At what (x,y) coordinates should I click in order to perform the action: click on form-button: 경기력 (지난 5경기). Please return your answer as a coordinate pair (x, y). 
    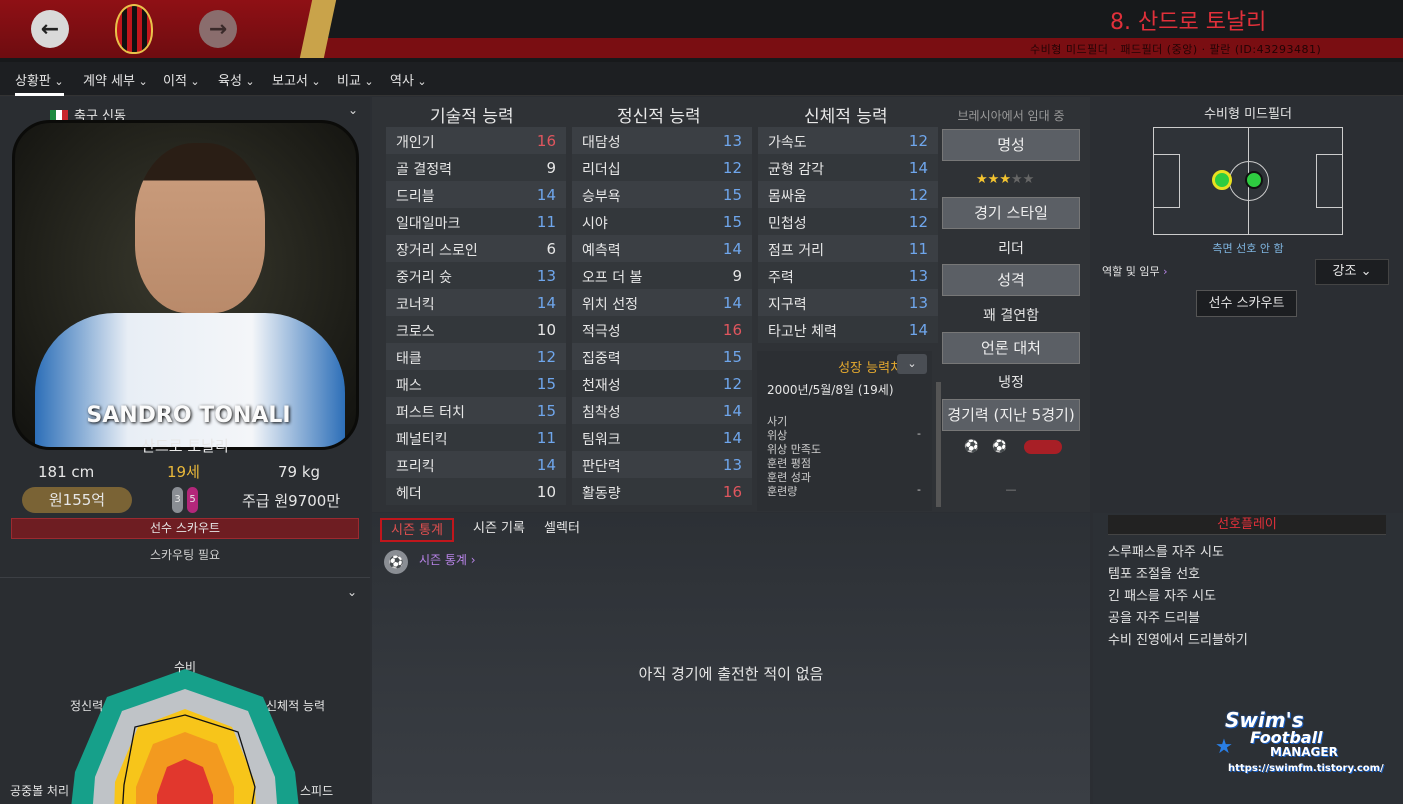
    Looking at the image, I should click on (1011, 415).